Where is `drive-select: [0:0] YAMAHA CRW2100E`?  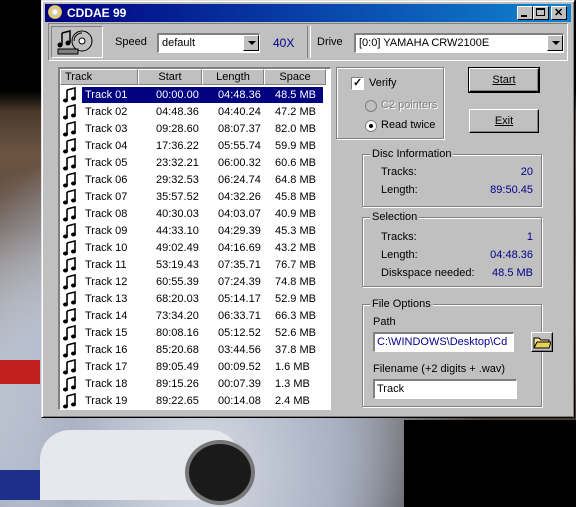
drive-select: [0:0] YAMAHA CRW2100E is located at coordinates (459, 43).